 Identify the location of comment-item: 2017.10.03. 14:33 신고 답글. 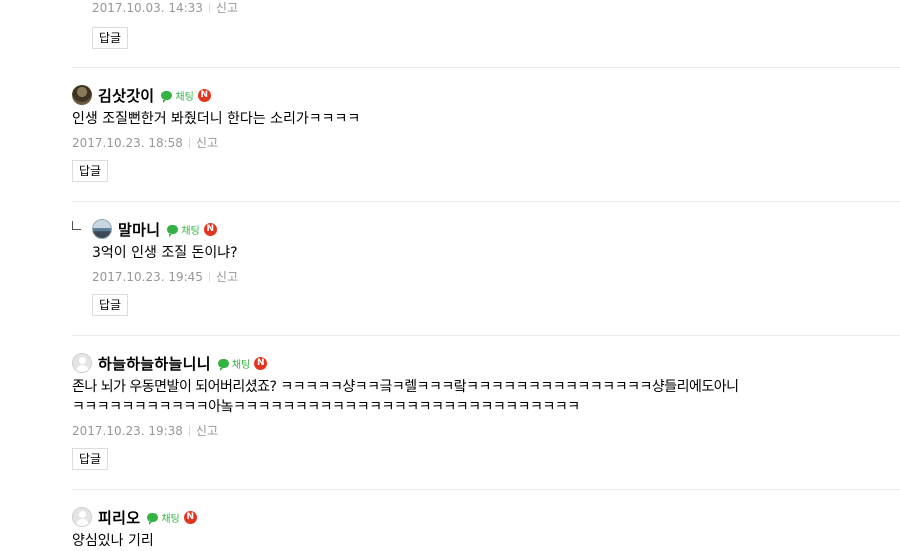
(496, 24).